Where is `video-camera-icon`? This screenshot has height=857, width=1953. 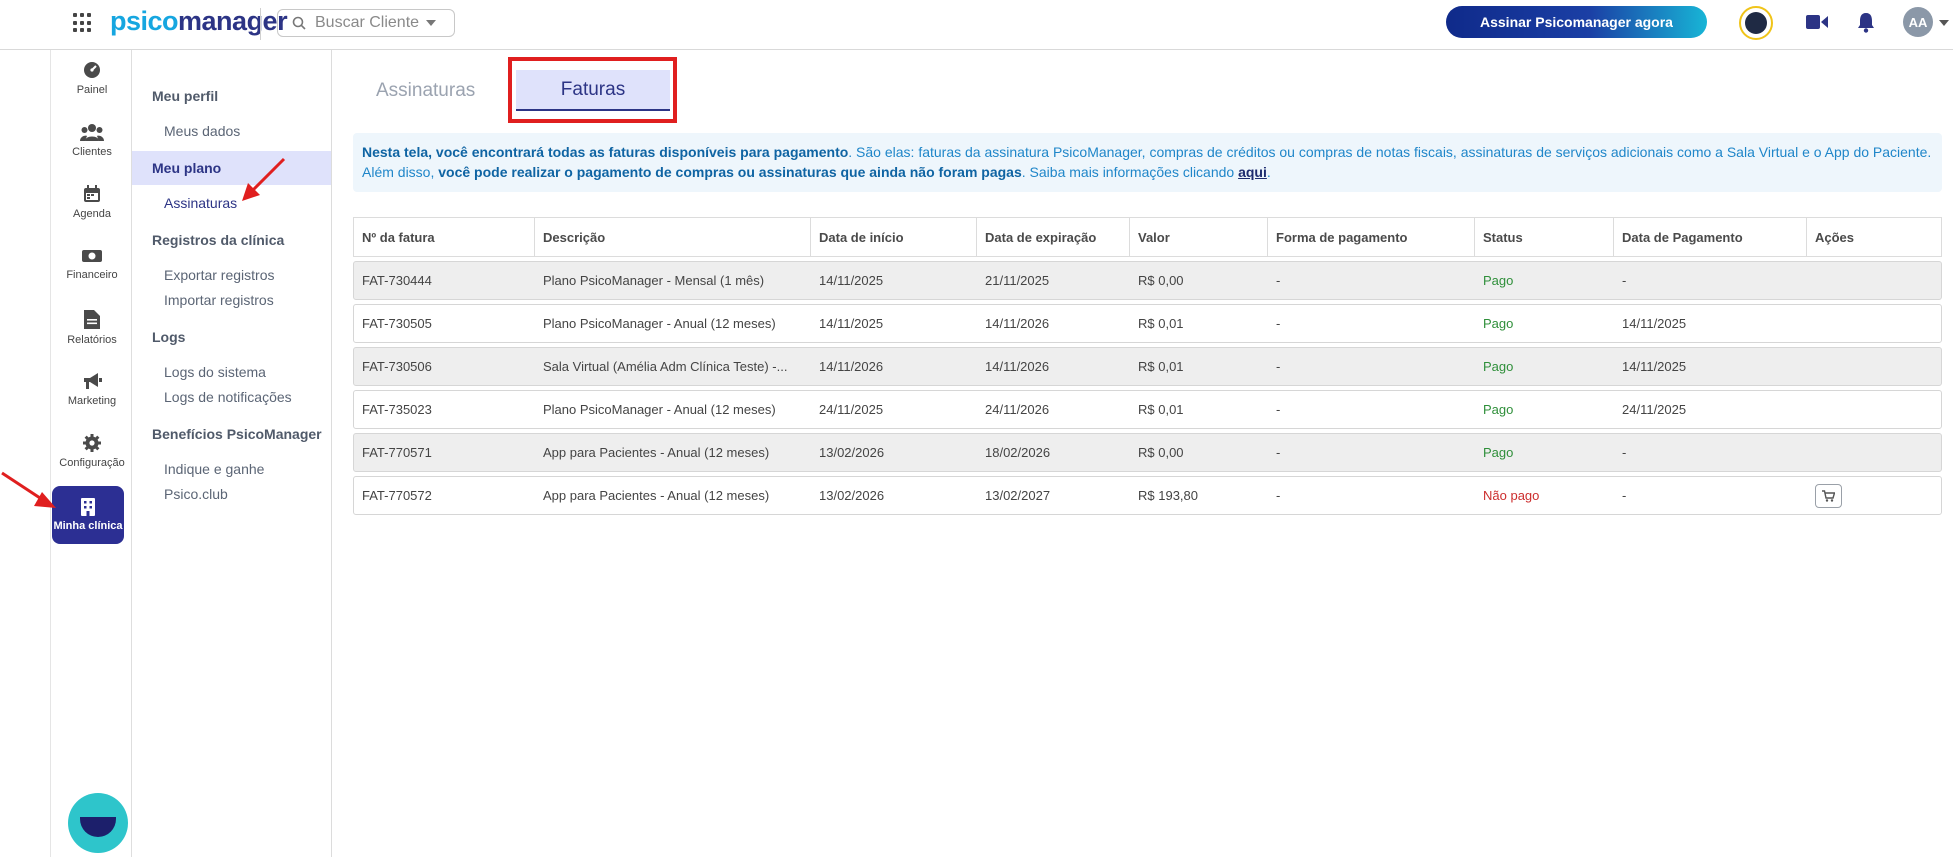 video-camera-icon is located at coordinates (1817, 22).